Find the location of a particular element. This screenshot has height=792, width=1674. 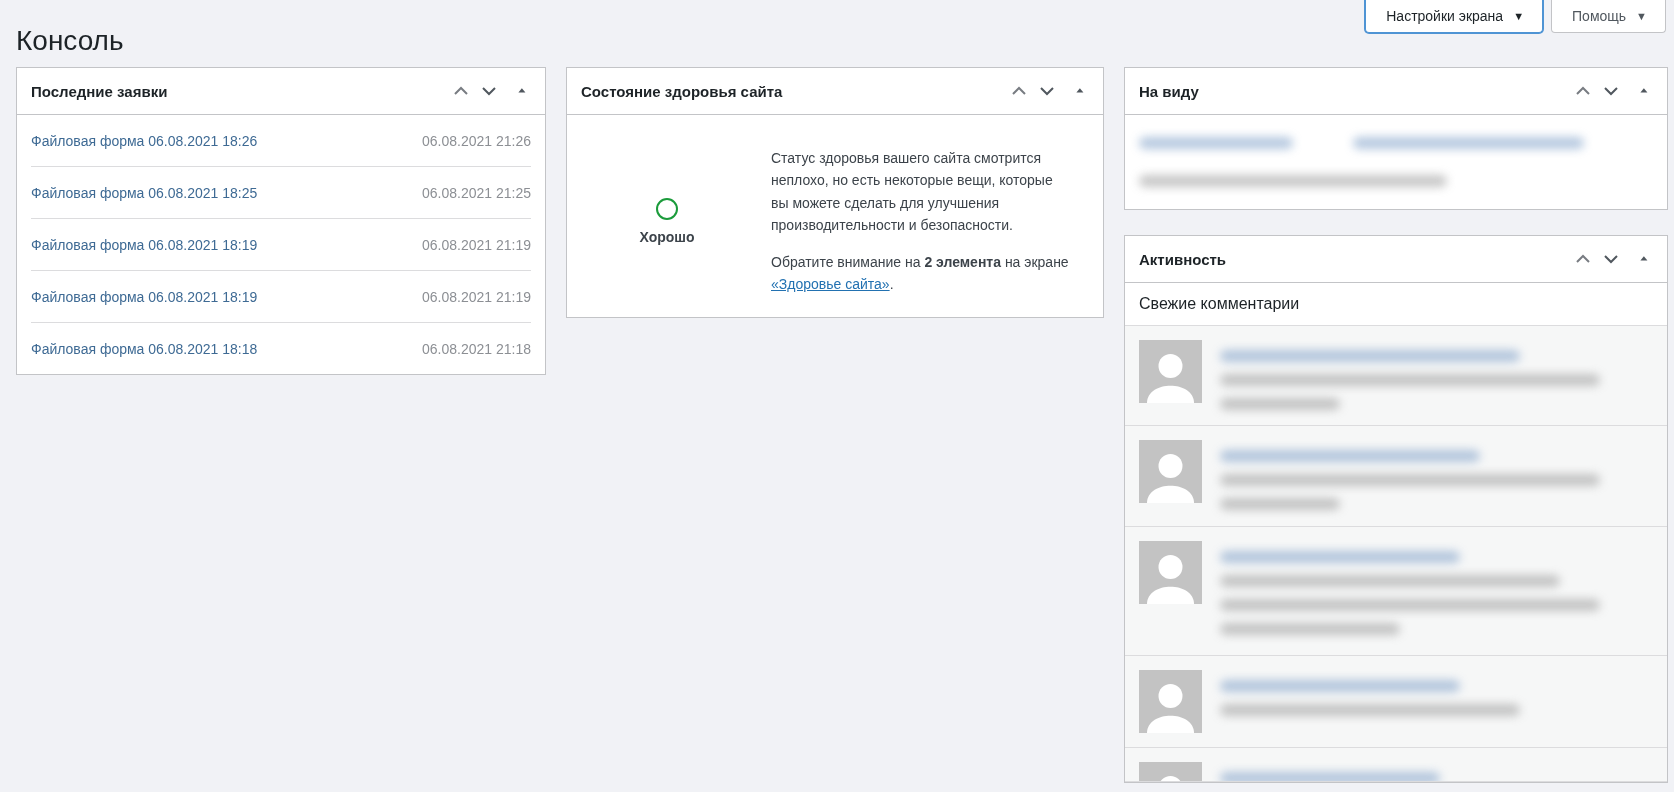

screen-options-button: Настройки экрана ▼ is located at coordinates (1454, 16).